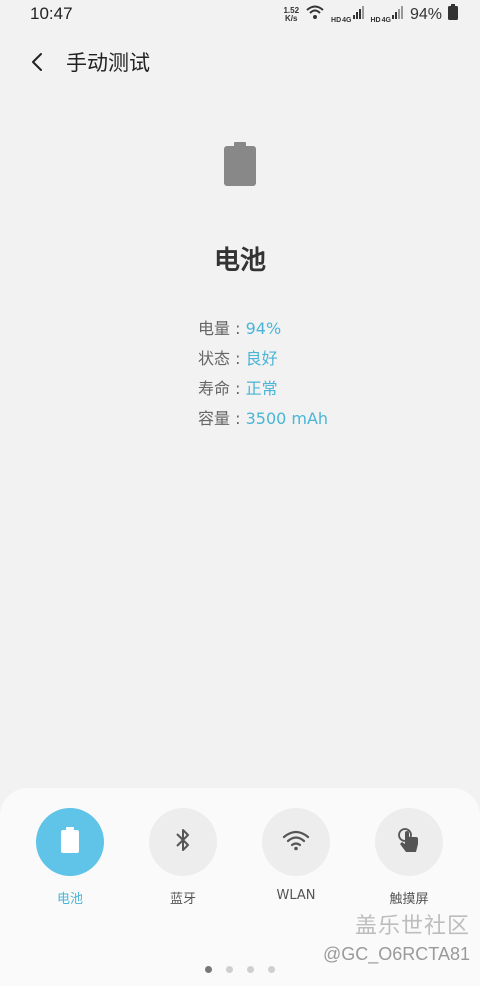 Image resolution: width=480 pixels, height=986 pixels. I want to click on info-label: 状态, so click(214, 358).